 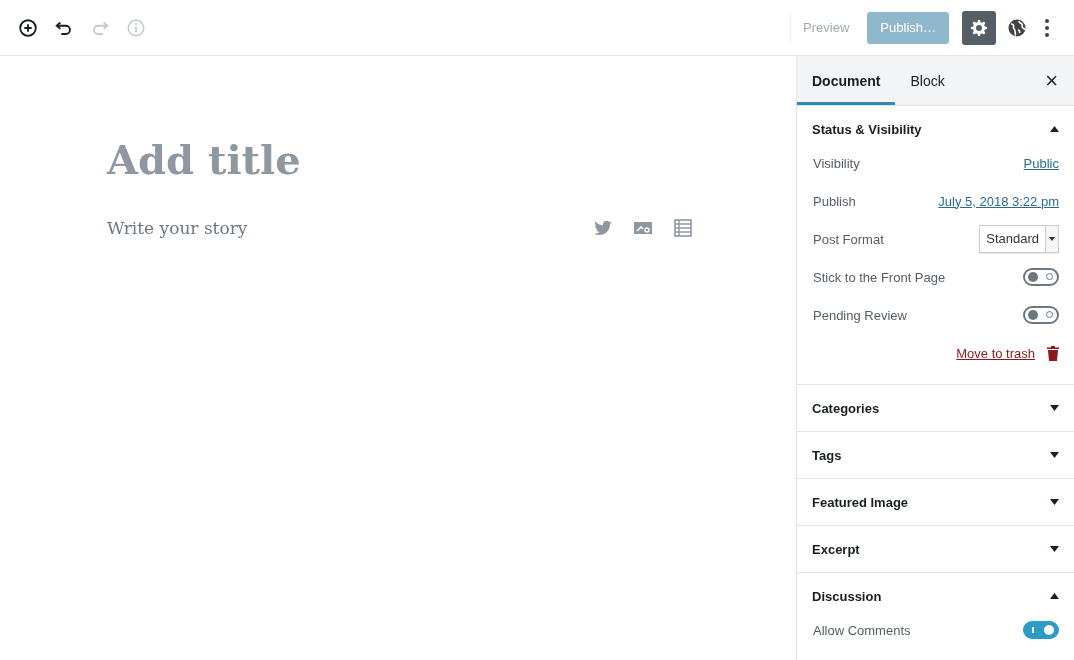 I want to click on setting-link: Public, so click(x=1041, y=163).